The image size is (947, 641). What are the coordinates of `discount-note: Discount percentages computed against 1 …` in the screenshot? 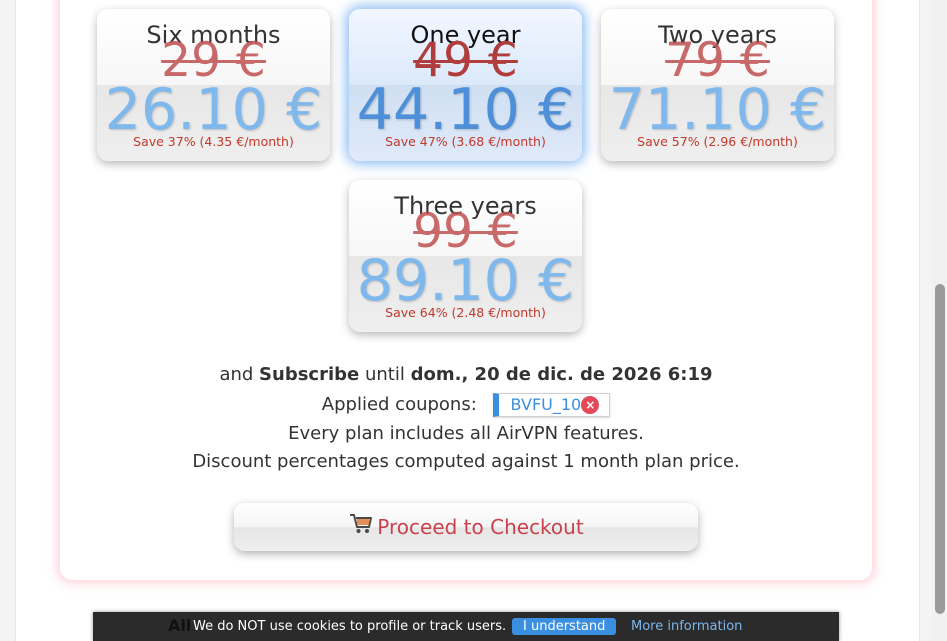 It's located at (466, 461).